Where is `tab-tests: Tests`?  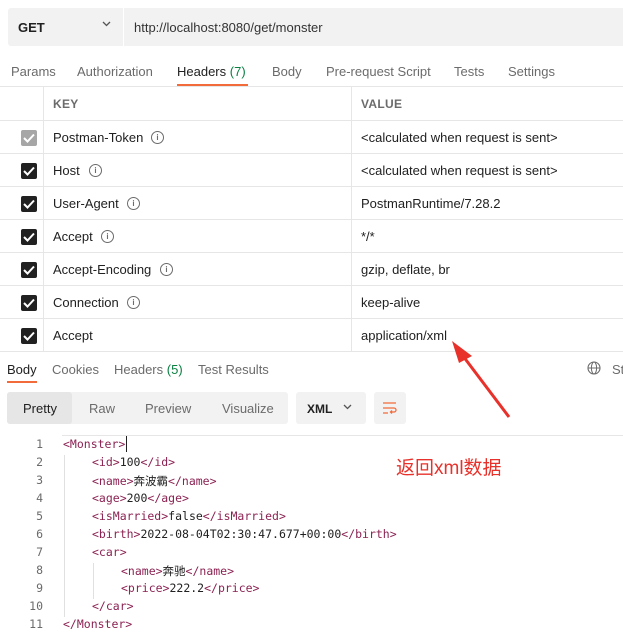 tab-tests: Tests is located at coordinates (469, 71).